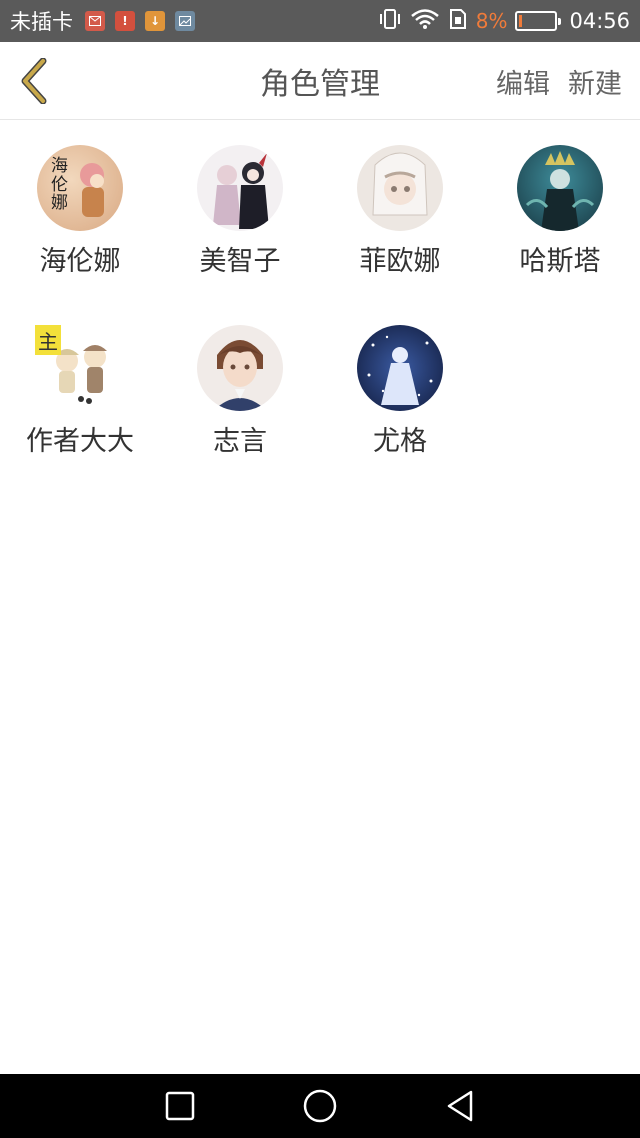 The height and width of the screenshot is (1138, 640). What do you see at coordinates (400, 441) in the screenshot?
I see `role-name: 尤格` at bounding box center [400, 441].